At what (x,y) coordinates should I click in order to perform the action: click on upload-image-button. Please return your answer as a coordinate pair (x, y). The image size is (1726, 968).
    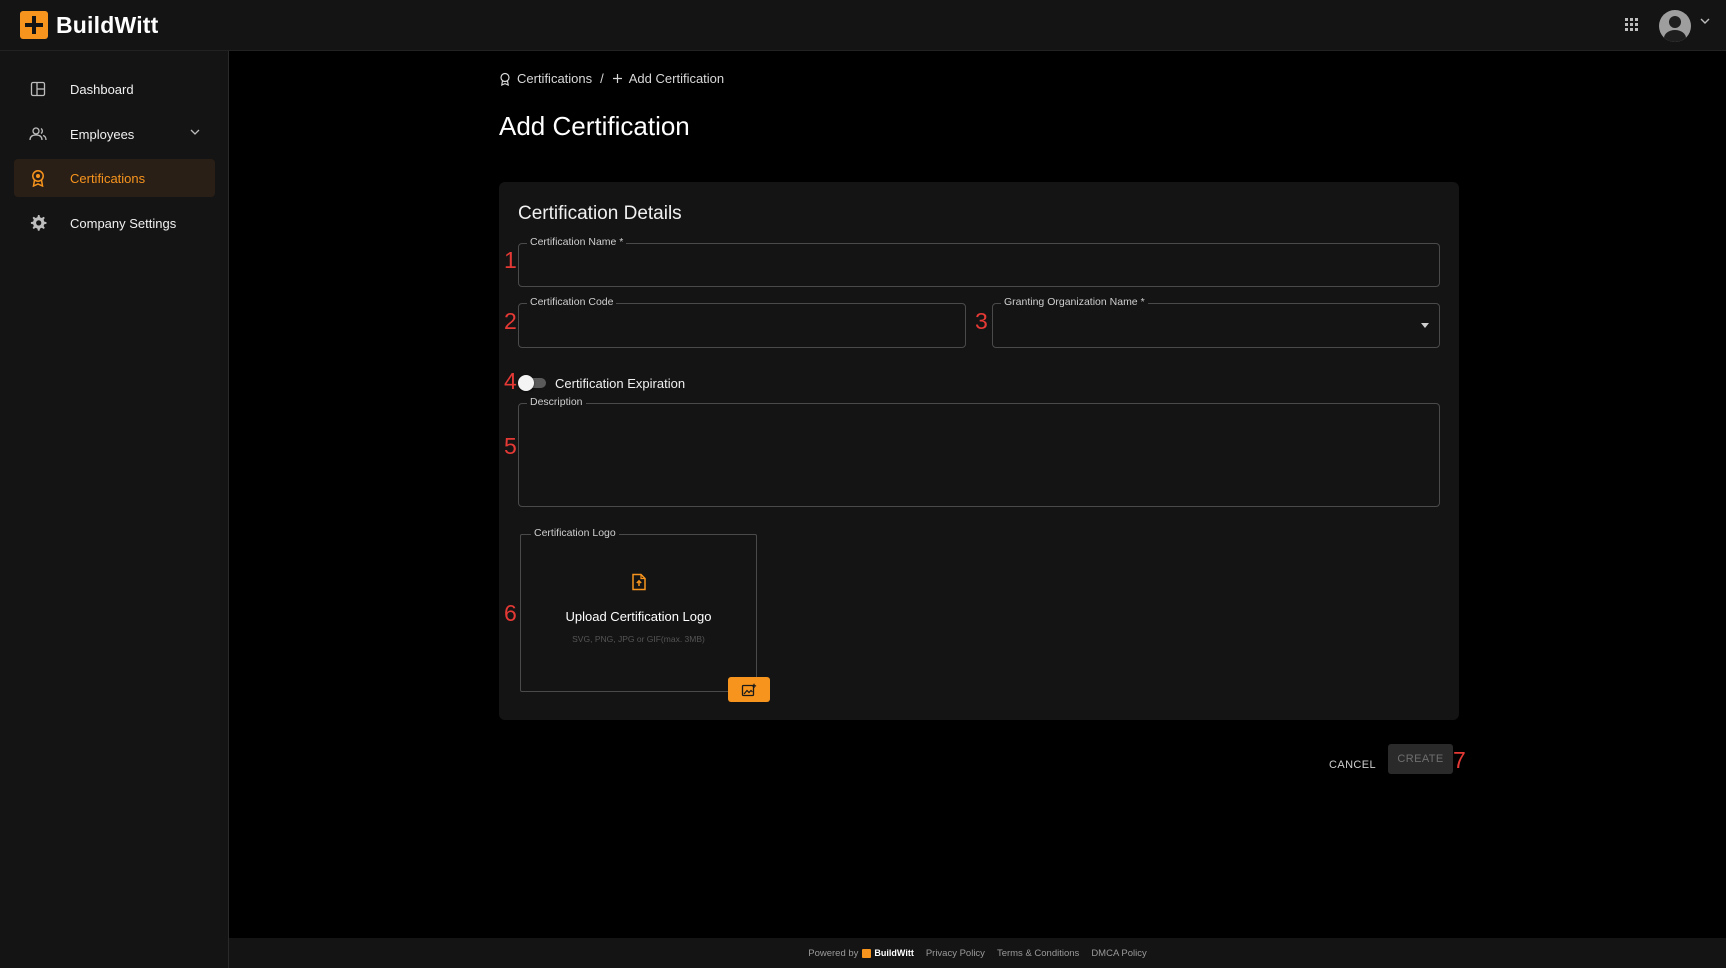
    Looking at the image, I should click on (749, 689).